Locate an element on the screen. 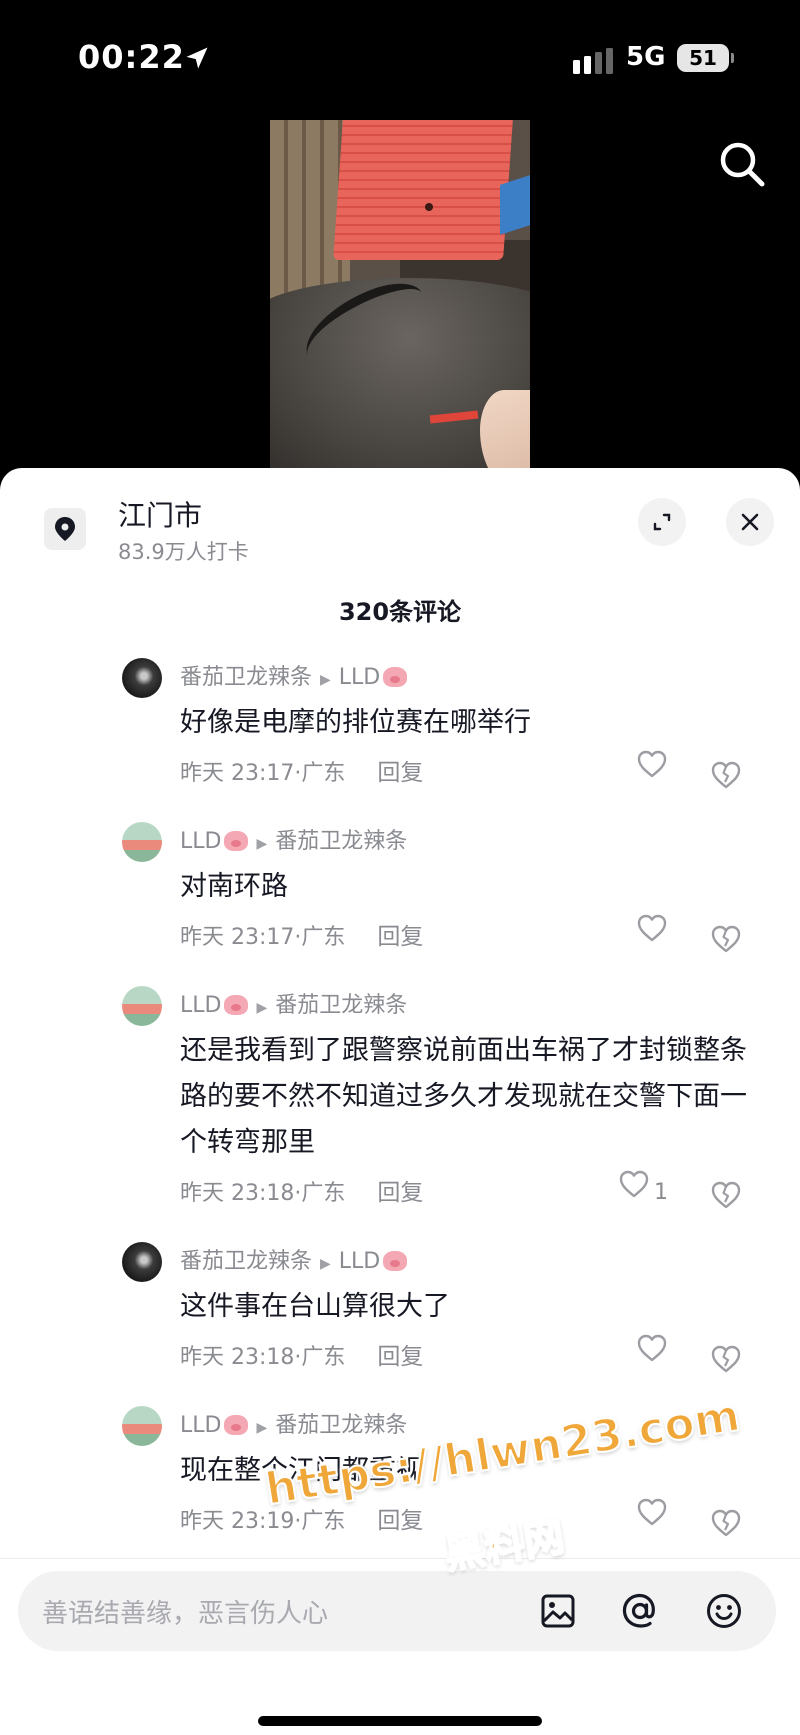  video-red-box is located at coordinates (423, 190).